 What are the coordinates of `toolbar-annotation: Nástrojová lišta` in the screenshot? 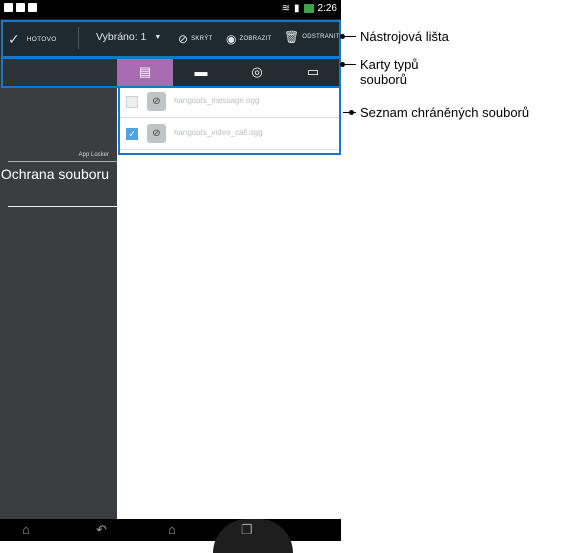 It's located at (404, 36).